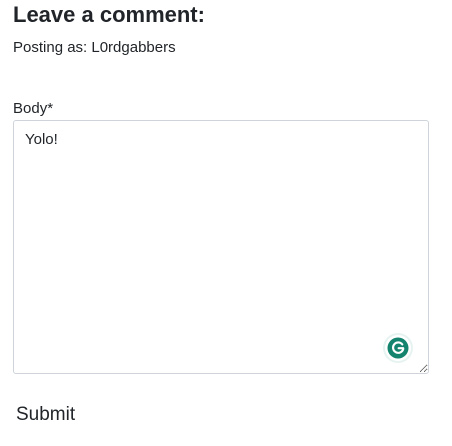 This screenshot has width=452, height=446. What do you see at coordinates (45, 415) in the screenshot?
I see `submit-button: Submit` at bounding box center [45, 415].